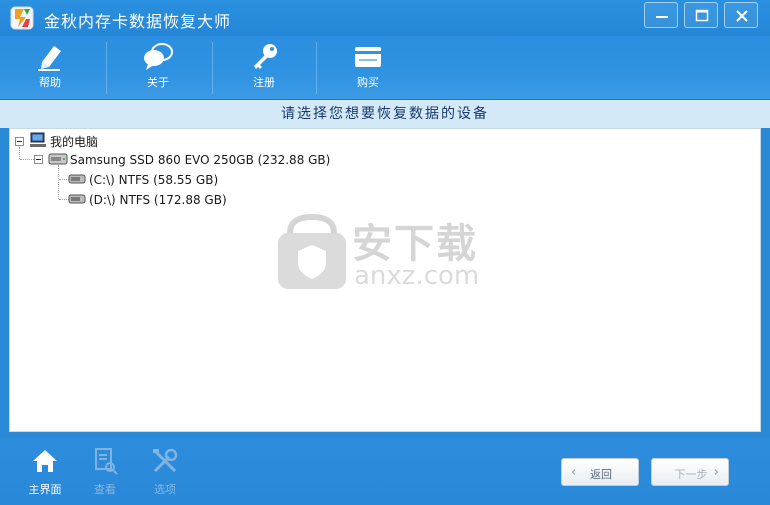 The image size is (770, 505). What do you see at coordinates (38, 159) in the screenshot?
I see `disk-expander` at bounding box center [38, 159].